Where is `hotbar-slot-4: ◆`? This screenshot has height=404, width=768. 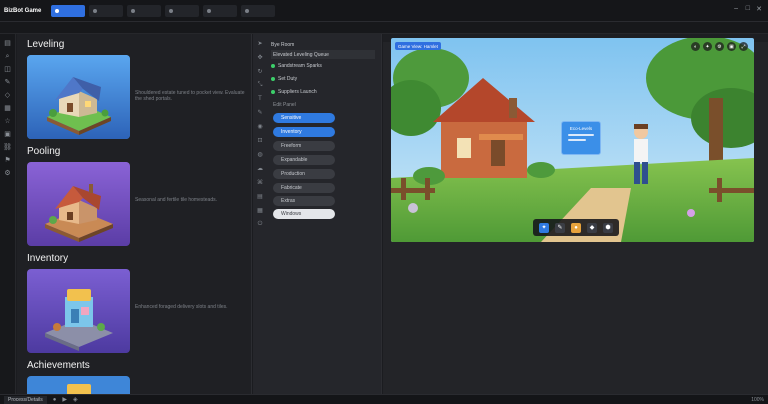 hotbar-slot-4: ◆ is located at coordinates (592, 227).